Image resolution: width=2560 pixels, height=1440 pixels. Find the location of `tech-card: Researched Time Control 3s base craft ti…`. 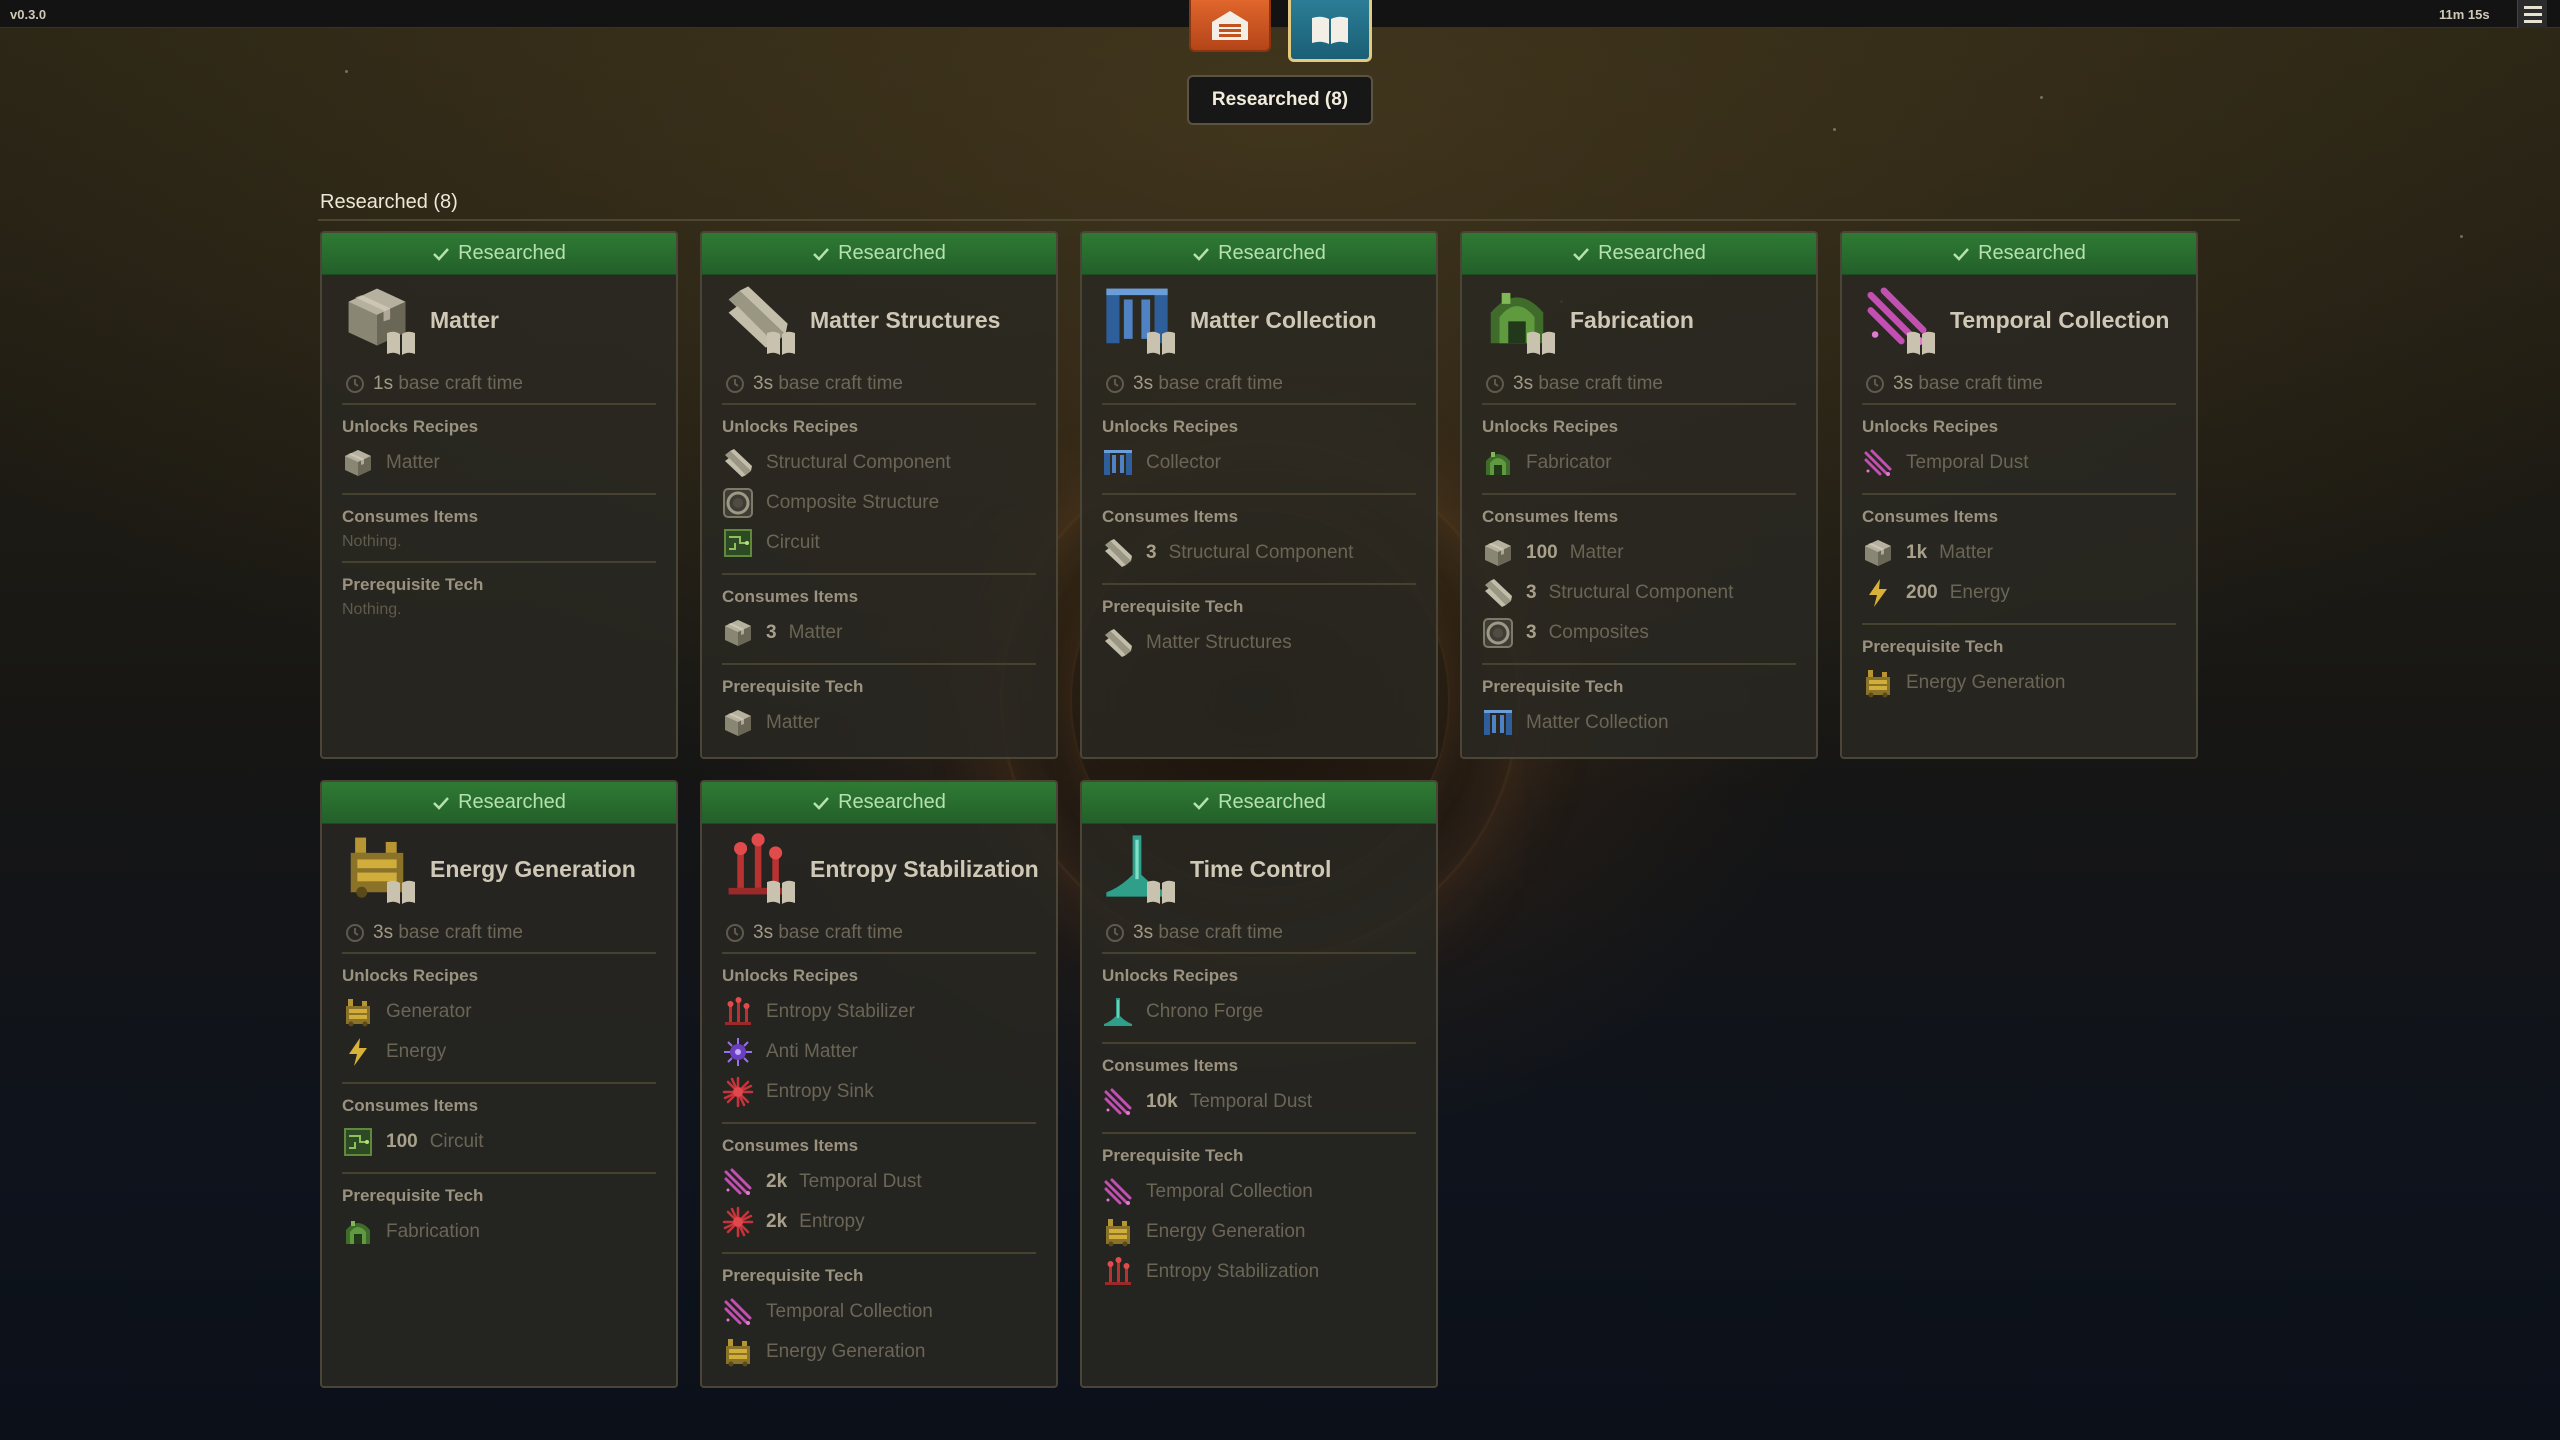

tech-card: Researched Time Control 3s base craft ti… is located at coordinates (1259, 1084).